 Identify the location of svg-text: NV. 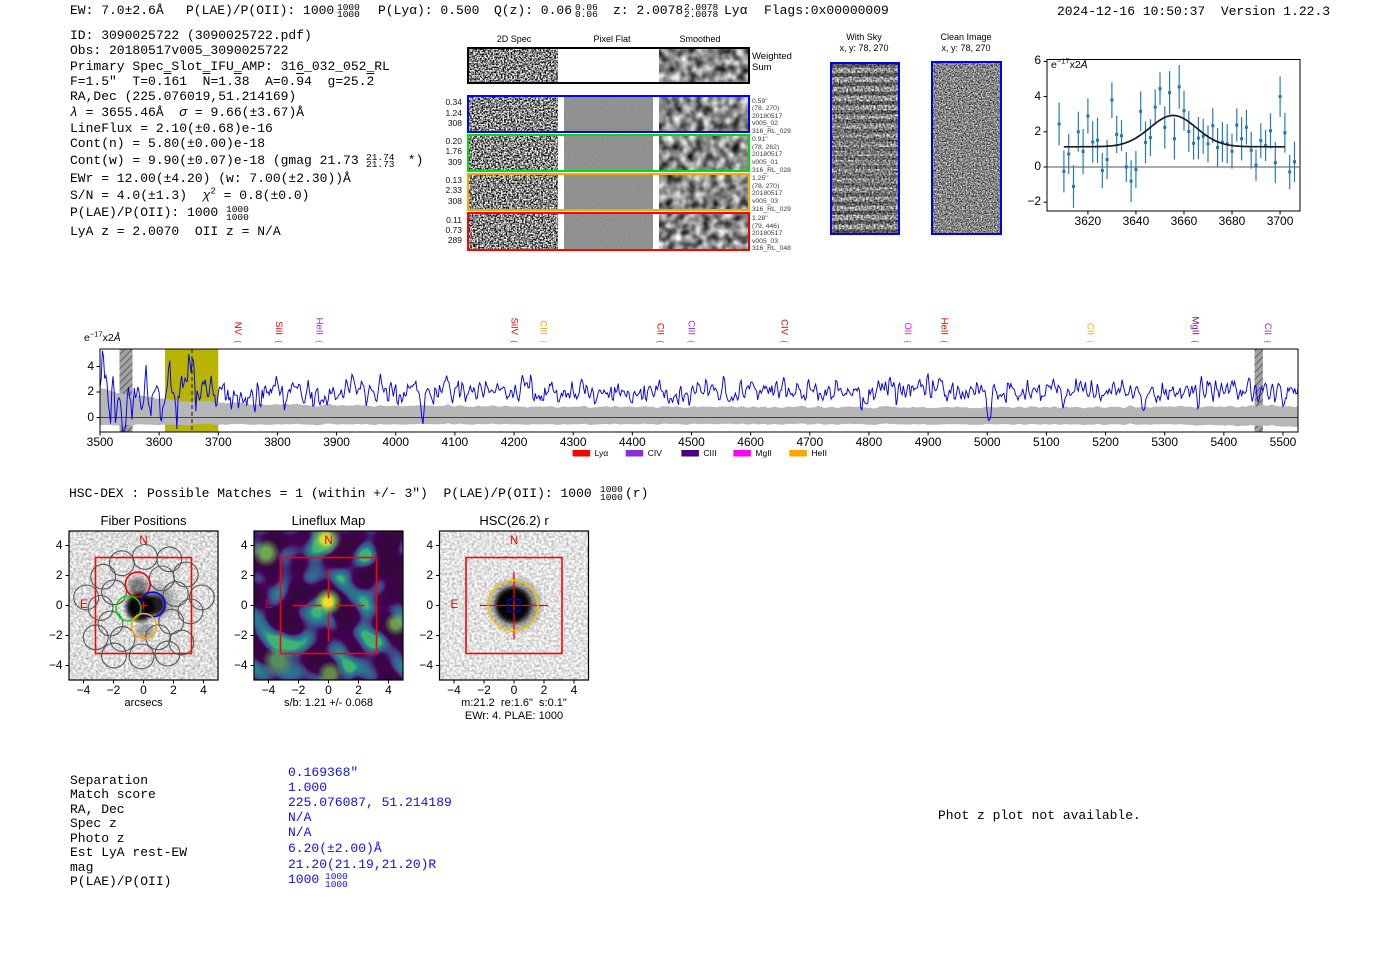
(237, 329).